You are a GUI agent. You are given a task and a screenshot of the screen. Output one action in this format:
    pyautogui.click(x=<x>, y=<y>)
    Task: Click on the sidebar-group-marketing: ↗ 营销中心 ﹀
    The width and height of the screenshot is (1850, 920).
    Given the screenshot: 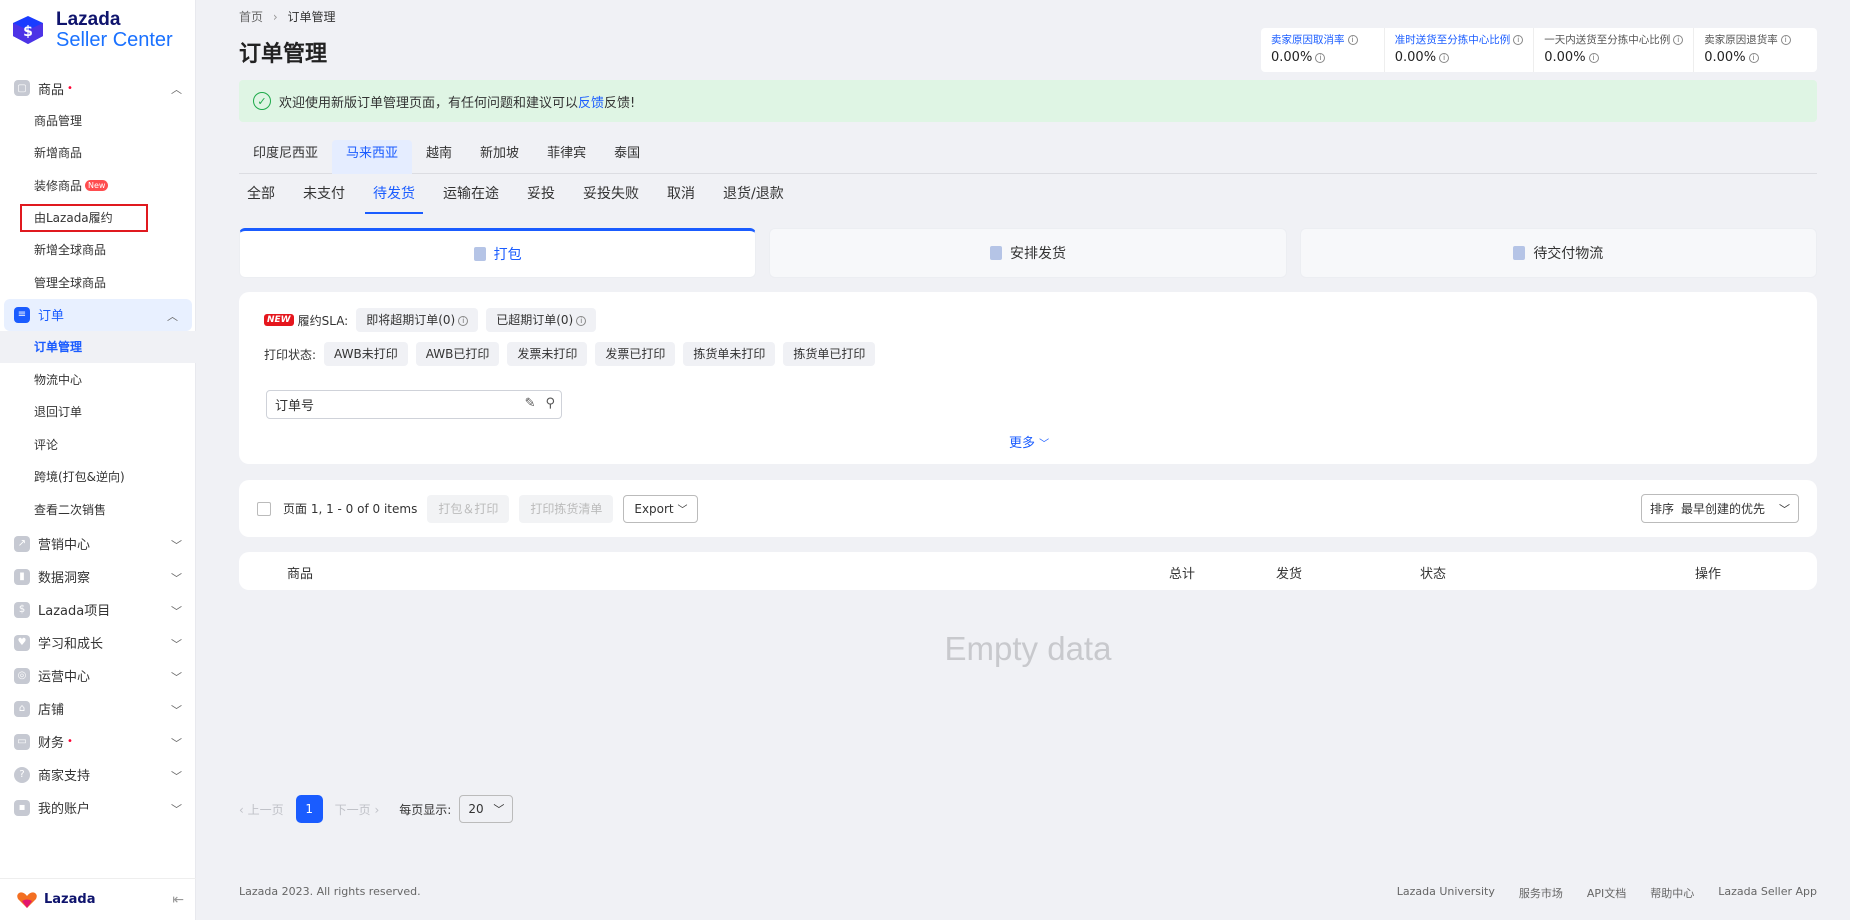 What is the action you would take?
    pyautogui.click(x=98, y=544)
    